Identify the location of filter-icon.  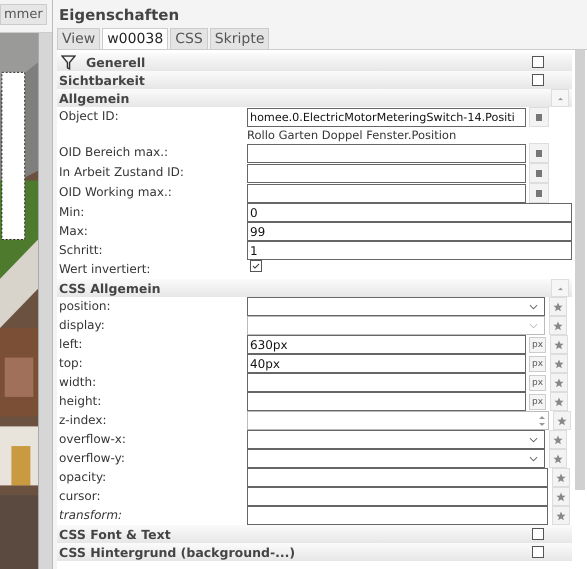
(68, 62).